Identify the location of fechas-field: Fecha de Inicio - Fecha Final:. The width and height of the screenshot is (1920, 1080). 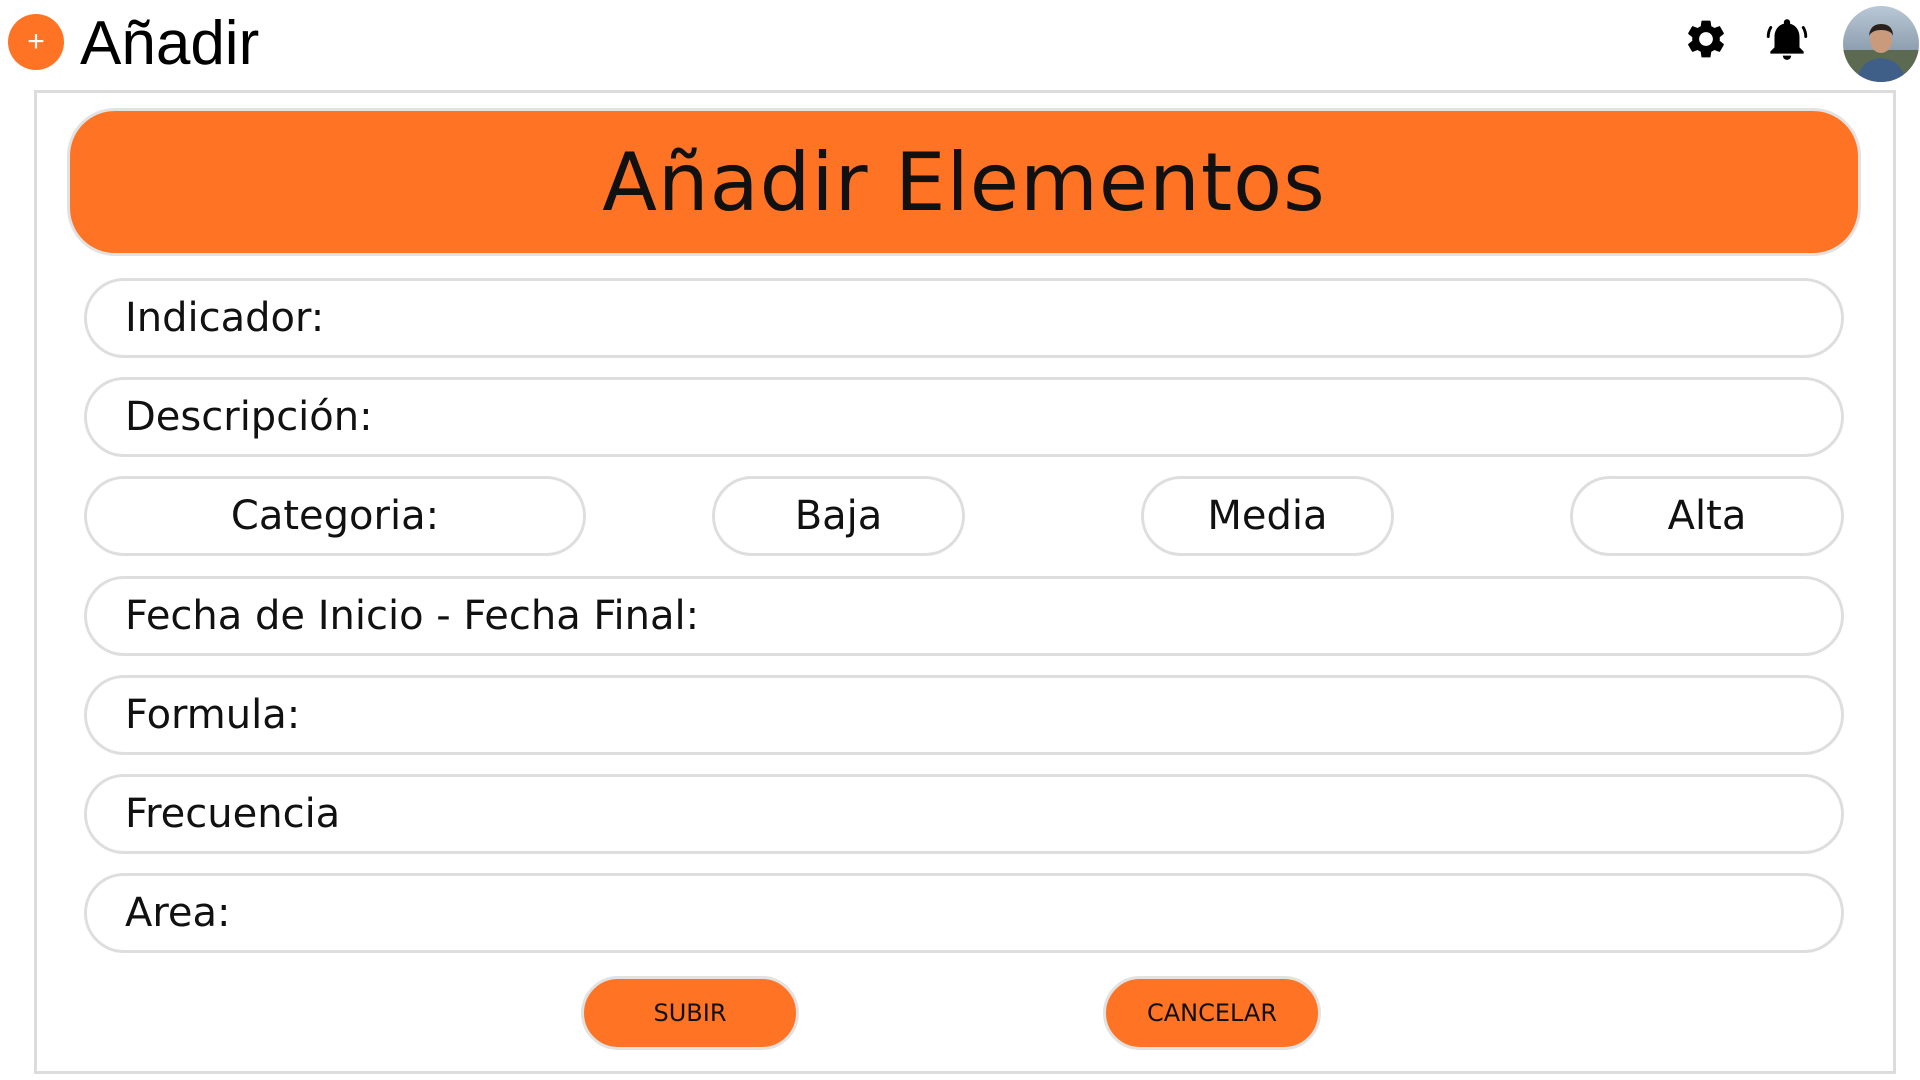
(964, 616).